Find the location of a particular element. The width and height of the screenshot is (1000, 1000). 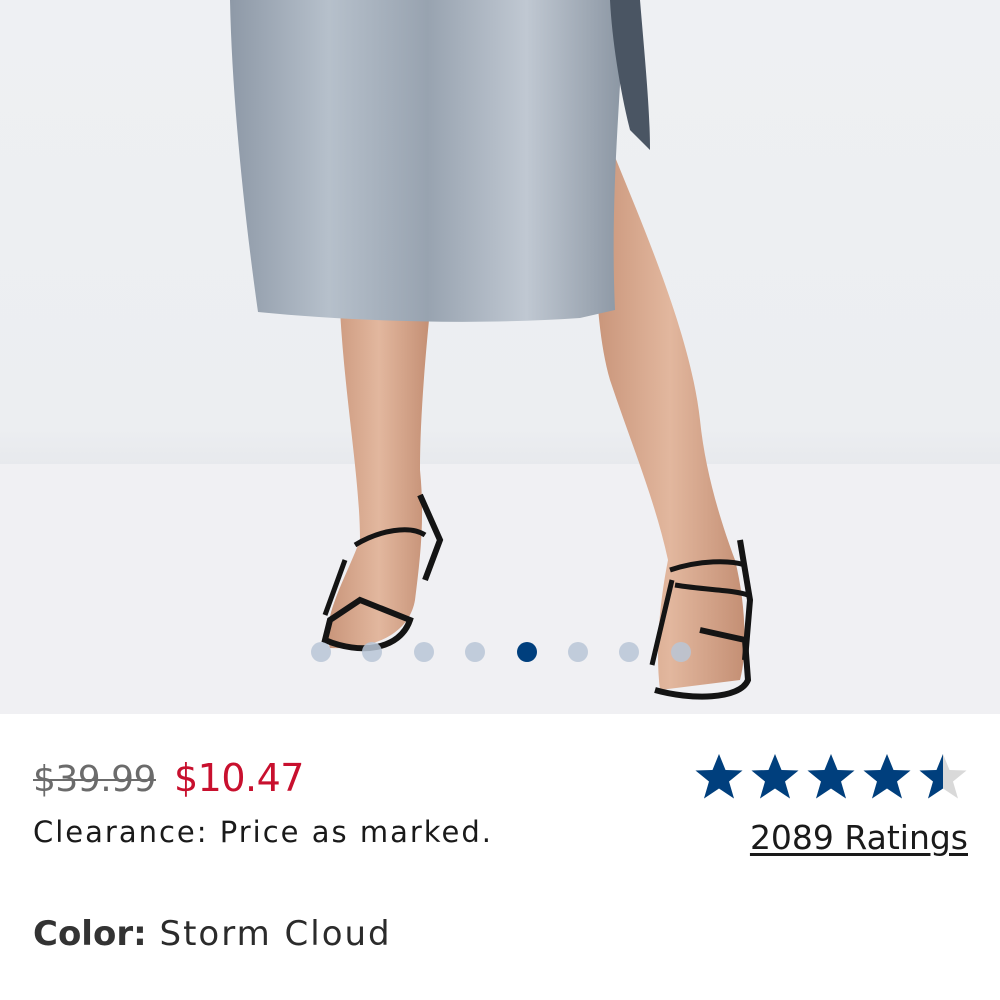

sale-price: $10.47 is located at coordinates (238, 778).